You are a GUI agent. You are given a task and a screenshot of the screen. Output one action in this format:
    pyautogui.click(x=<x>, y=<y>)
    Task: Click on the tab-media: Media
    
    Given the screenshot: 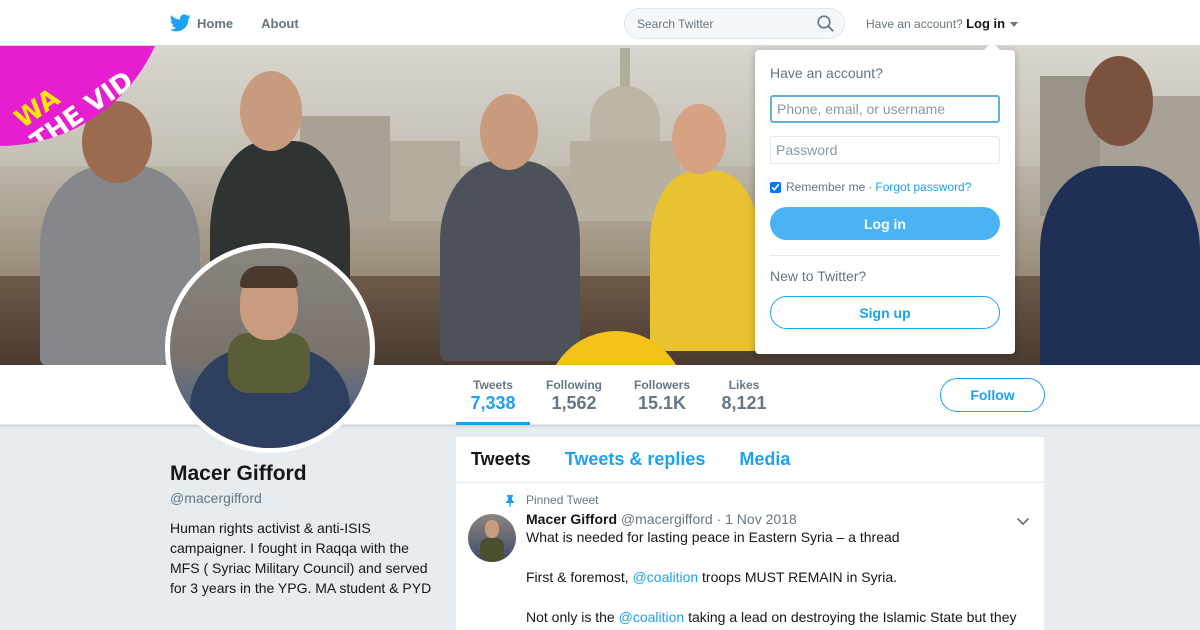 What is the action you would take?
    pyautogui.click(x=764, y=459)
    